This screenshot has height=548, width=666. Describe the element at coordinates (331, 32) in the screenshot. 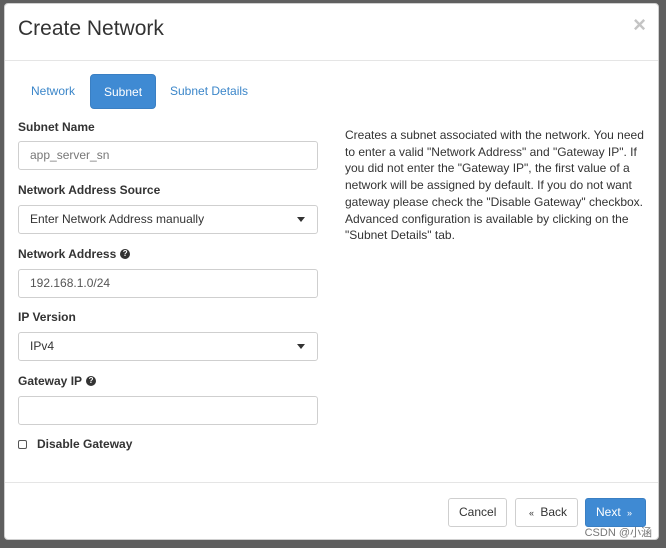

I see `modal-header: Create Network ×` at that location.